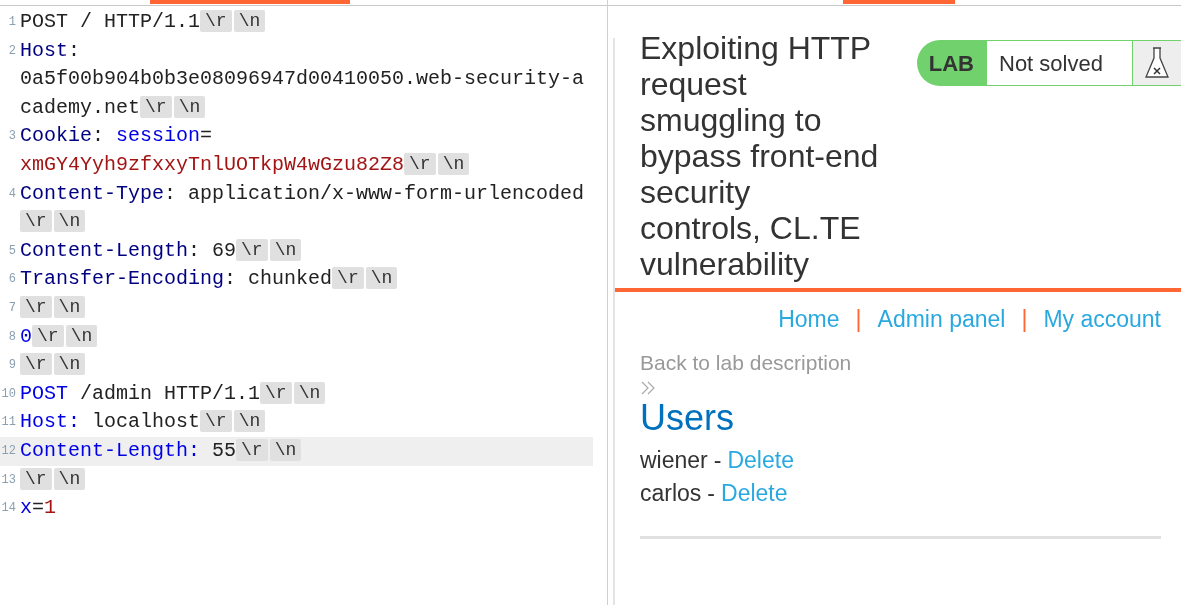 The image size is (1181, 605). What do you see at coordinates (110, 21) in the screenshot?
I see `code-text: POST / HTTP/1.1` at bounding box center [110, 21].